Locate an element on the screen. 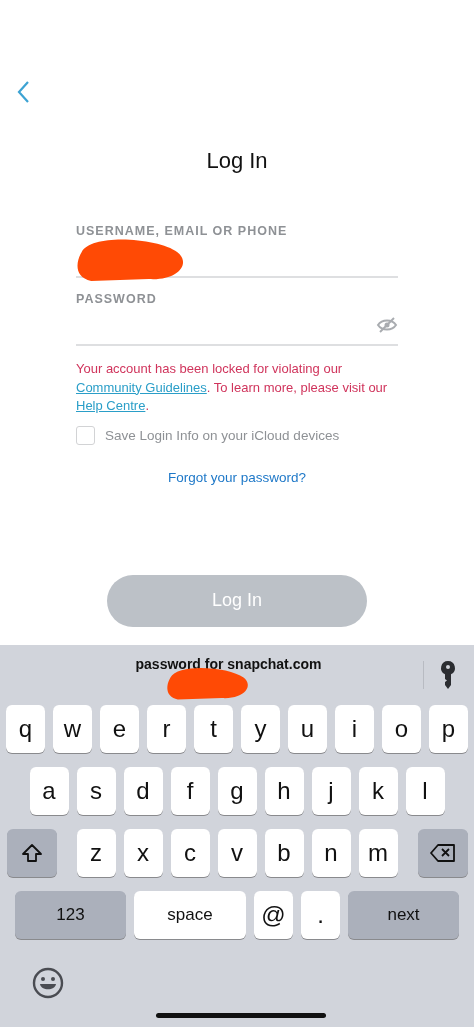  keyboard-key: 123 is located at coordinates (70, 915).